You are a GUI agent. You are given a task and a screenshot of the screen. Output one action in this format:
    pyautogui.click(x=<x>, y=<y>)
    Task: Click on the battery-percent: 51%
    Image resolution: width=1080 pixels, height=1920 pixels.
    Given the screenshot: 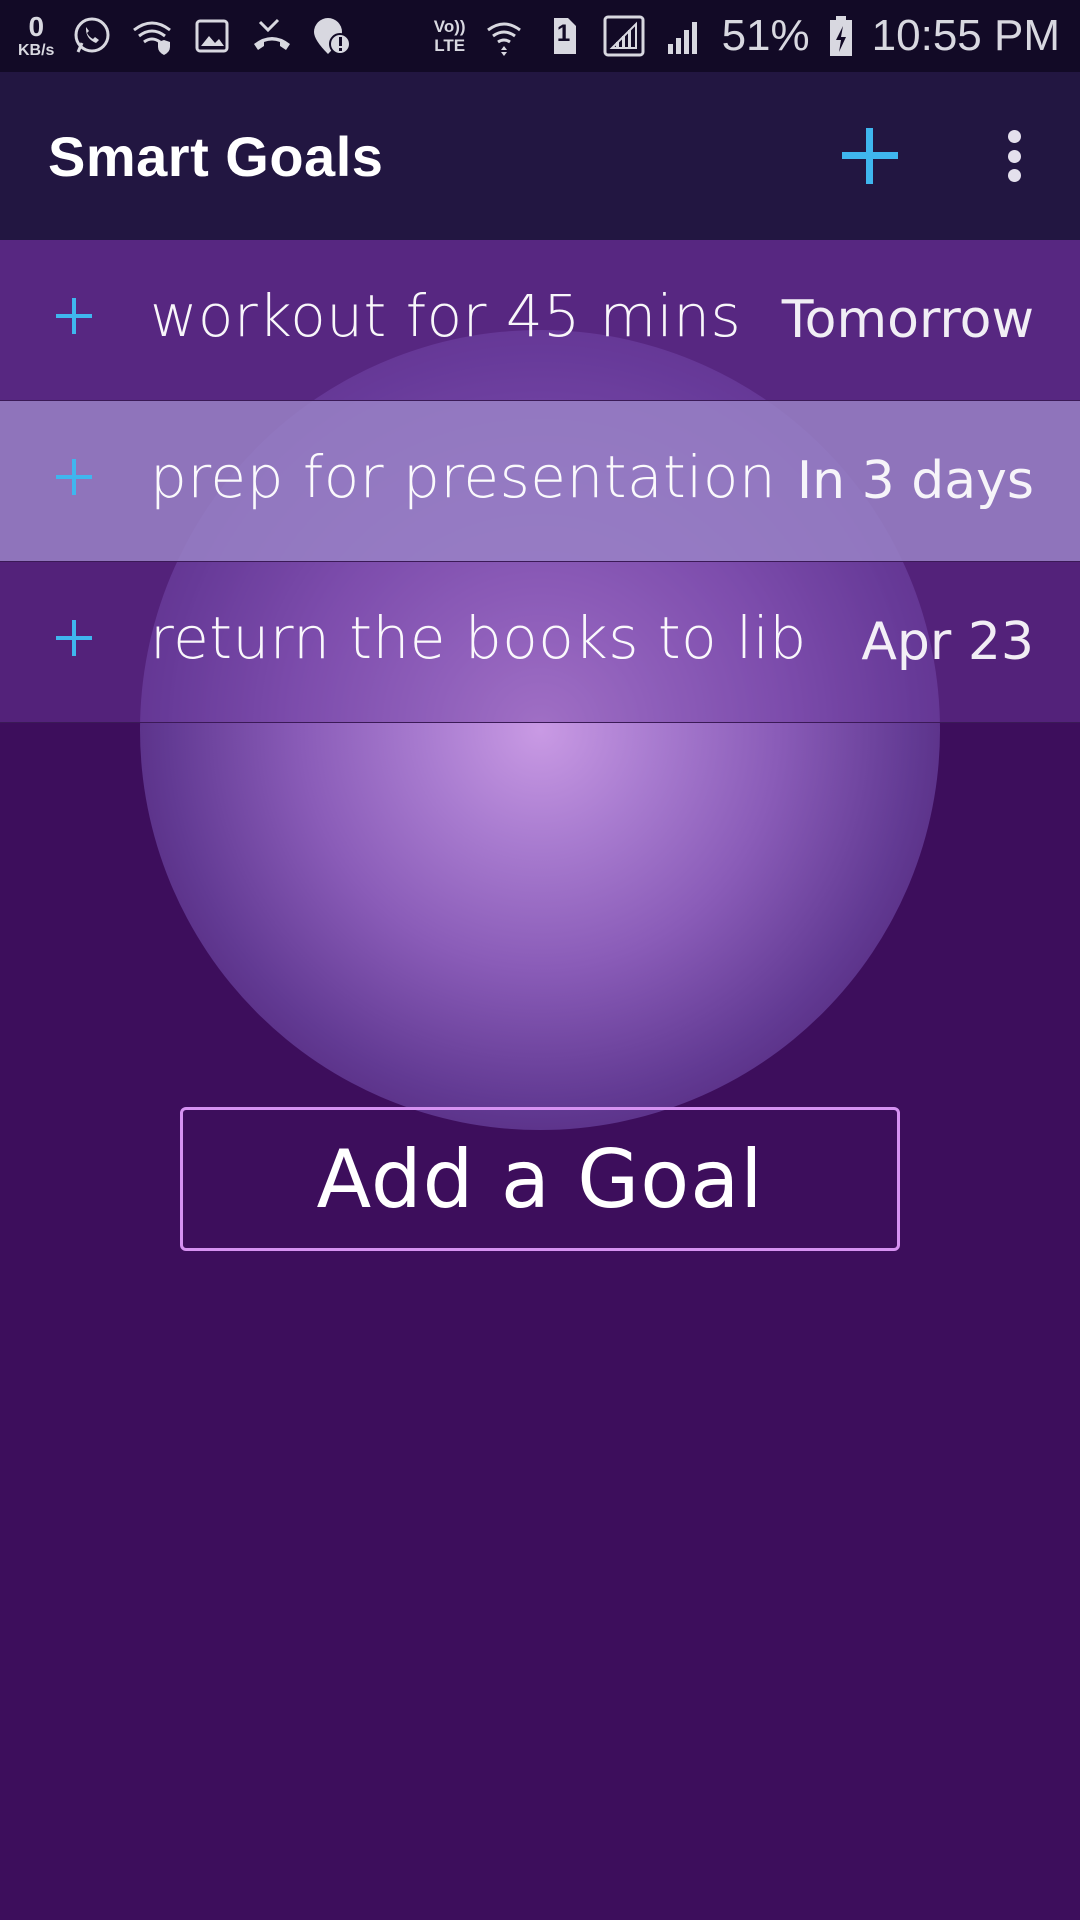 What is the action you would take?
    pyautogui.click(x=765, y=35)
    